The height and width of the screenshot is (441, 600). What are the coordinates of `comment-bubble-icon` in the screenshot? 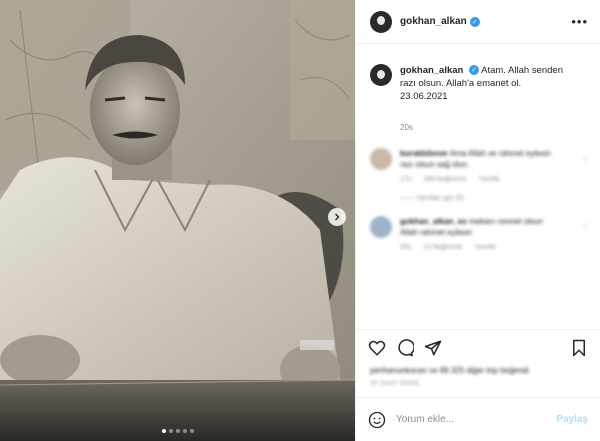 It's located at (405, 347).